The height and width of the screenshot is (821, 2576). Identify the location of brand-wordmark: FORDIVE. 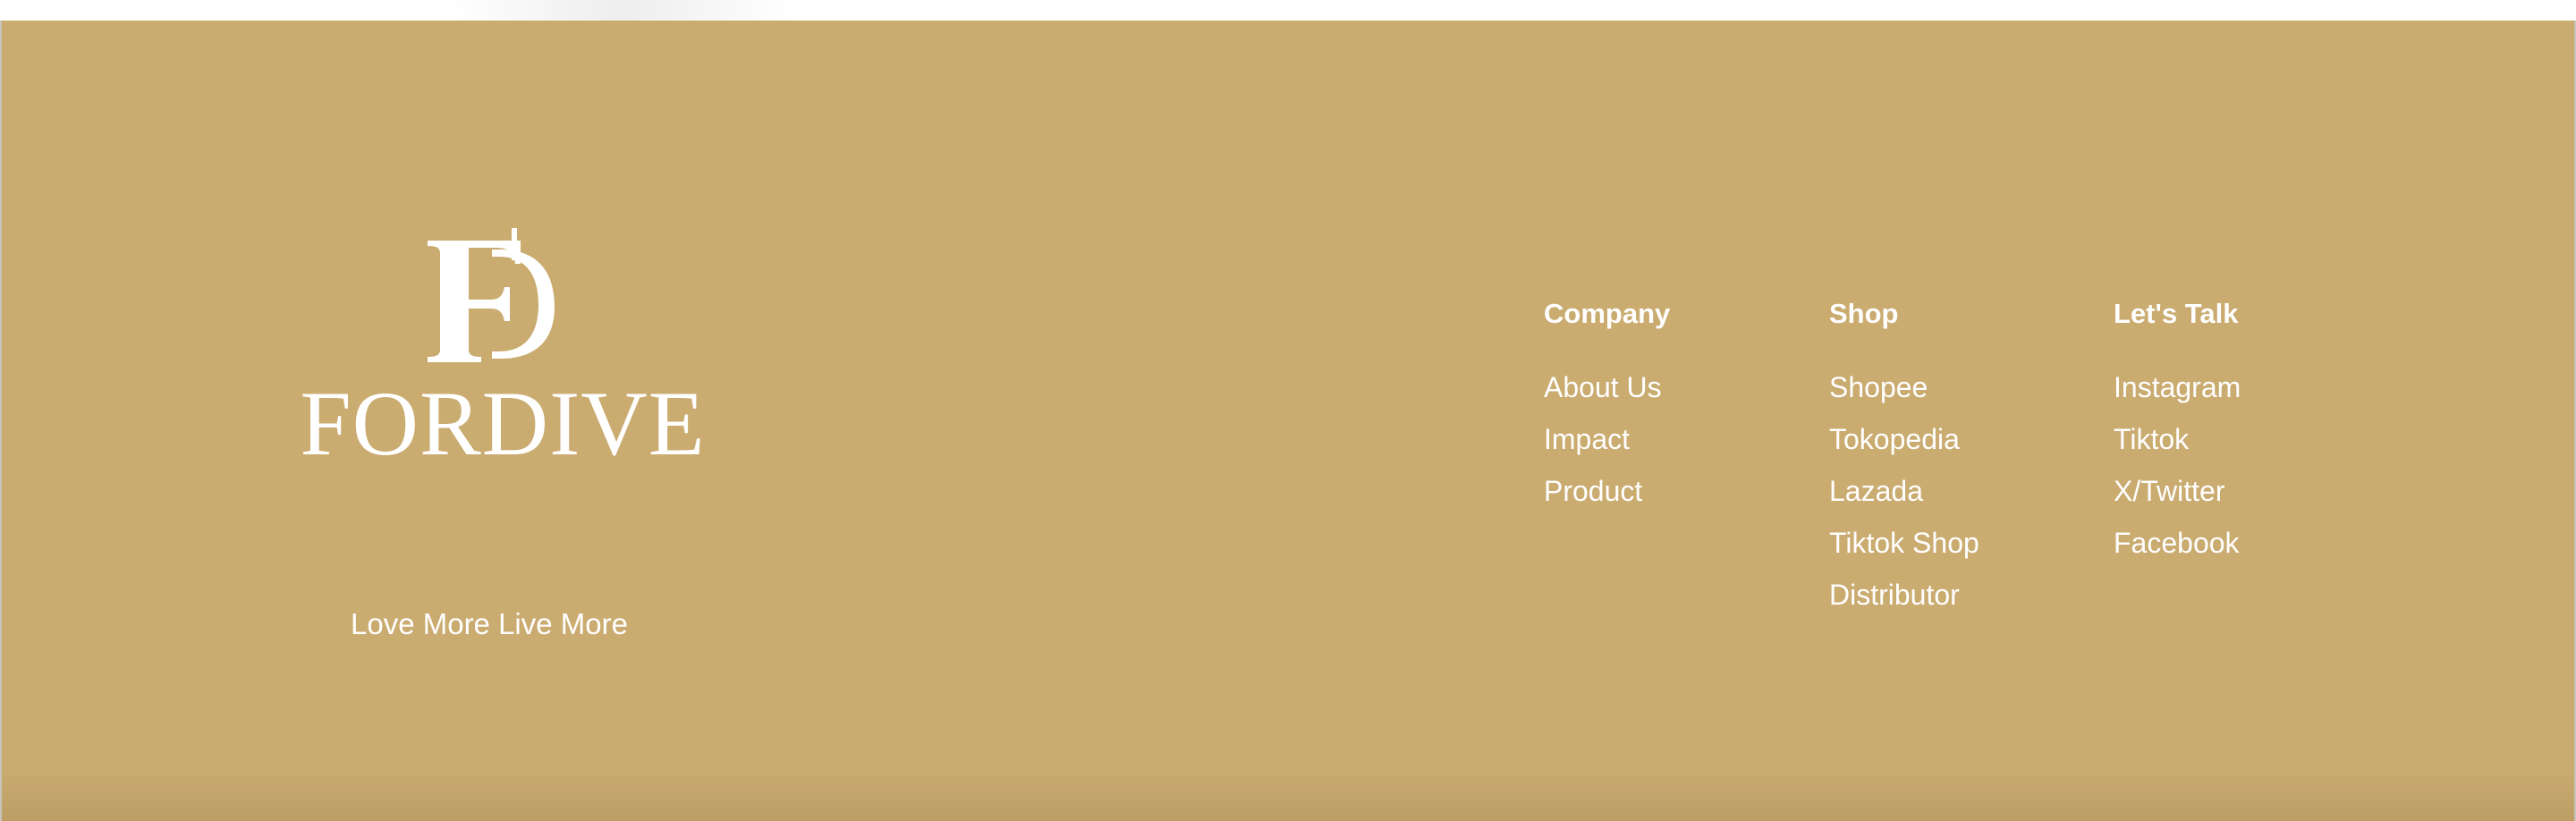
(503, 424).